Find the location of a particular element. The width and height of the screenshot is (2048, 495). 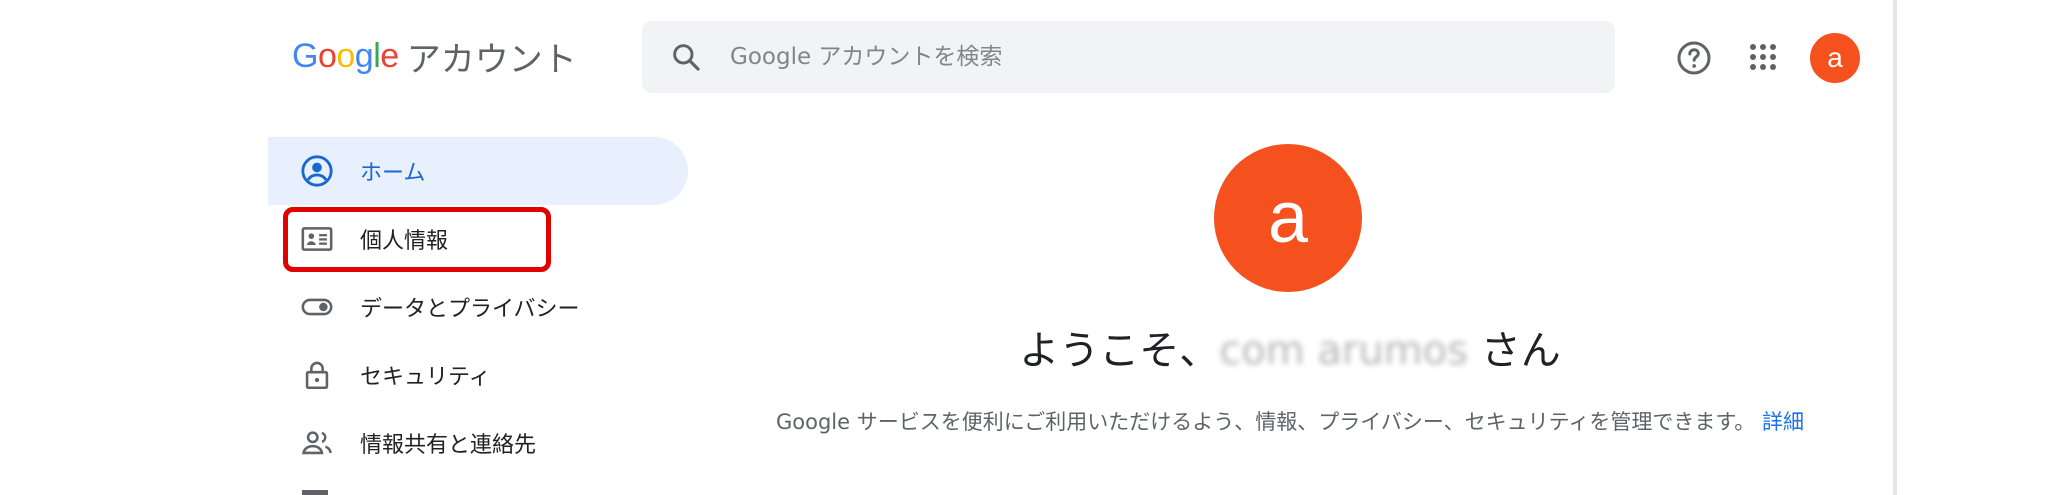

help-icon is located at coordinates (1694, 58).